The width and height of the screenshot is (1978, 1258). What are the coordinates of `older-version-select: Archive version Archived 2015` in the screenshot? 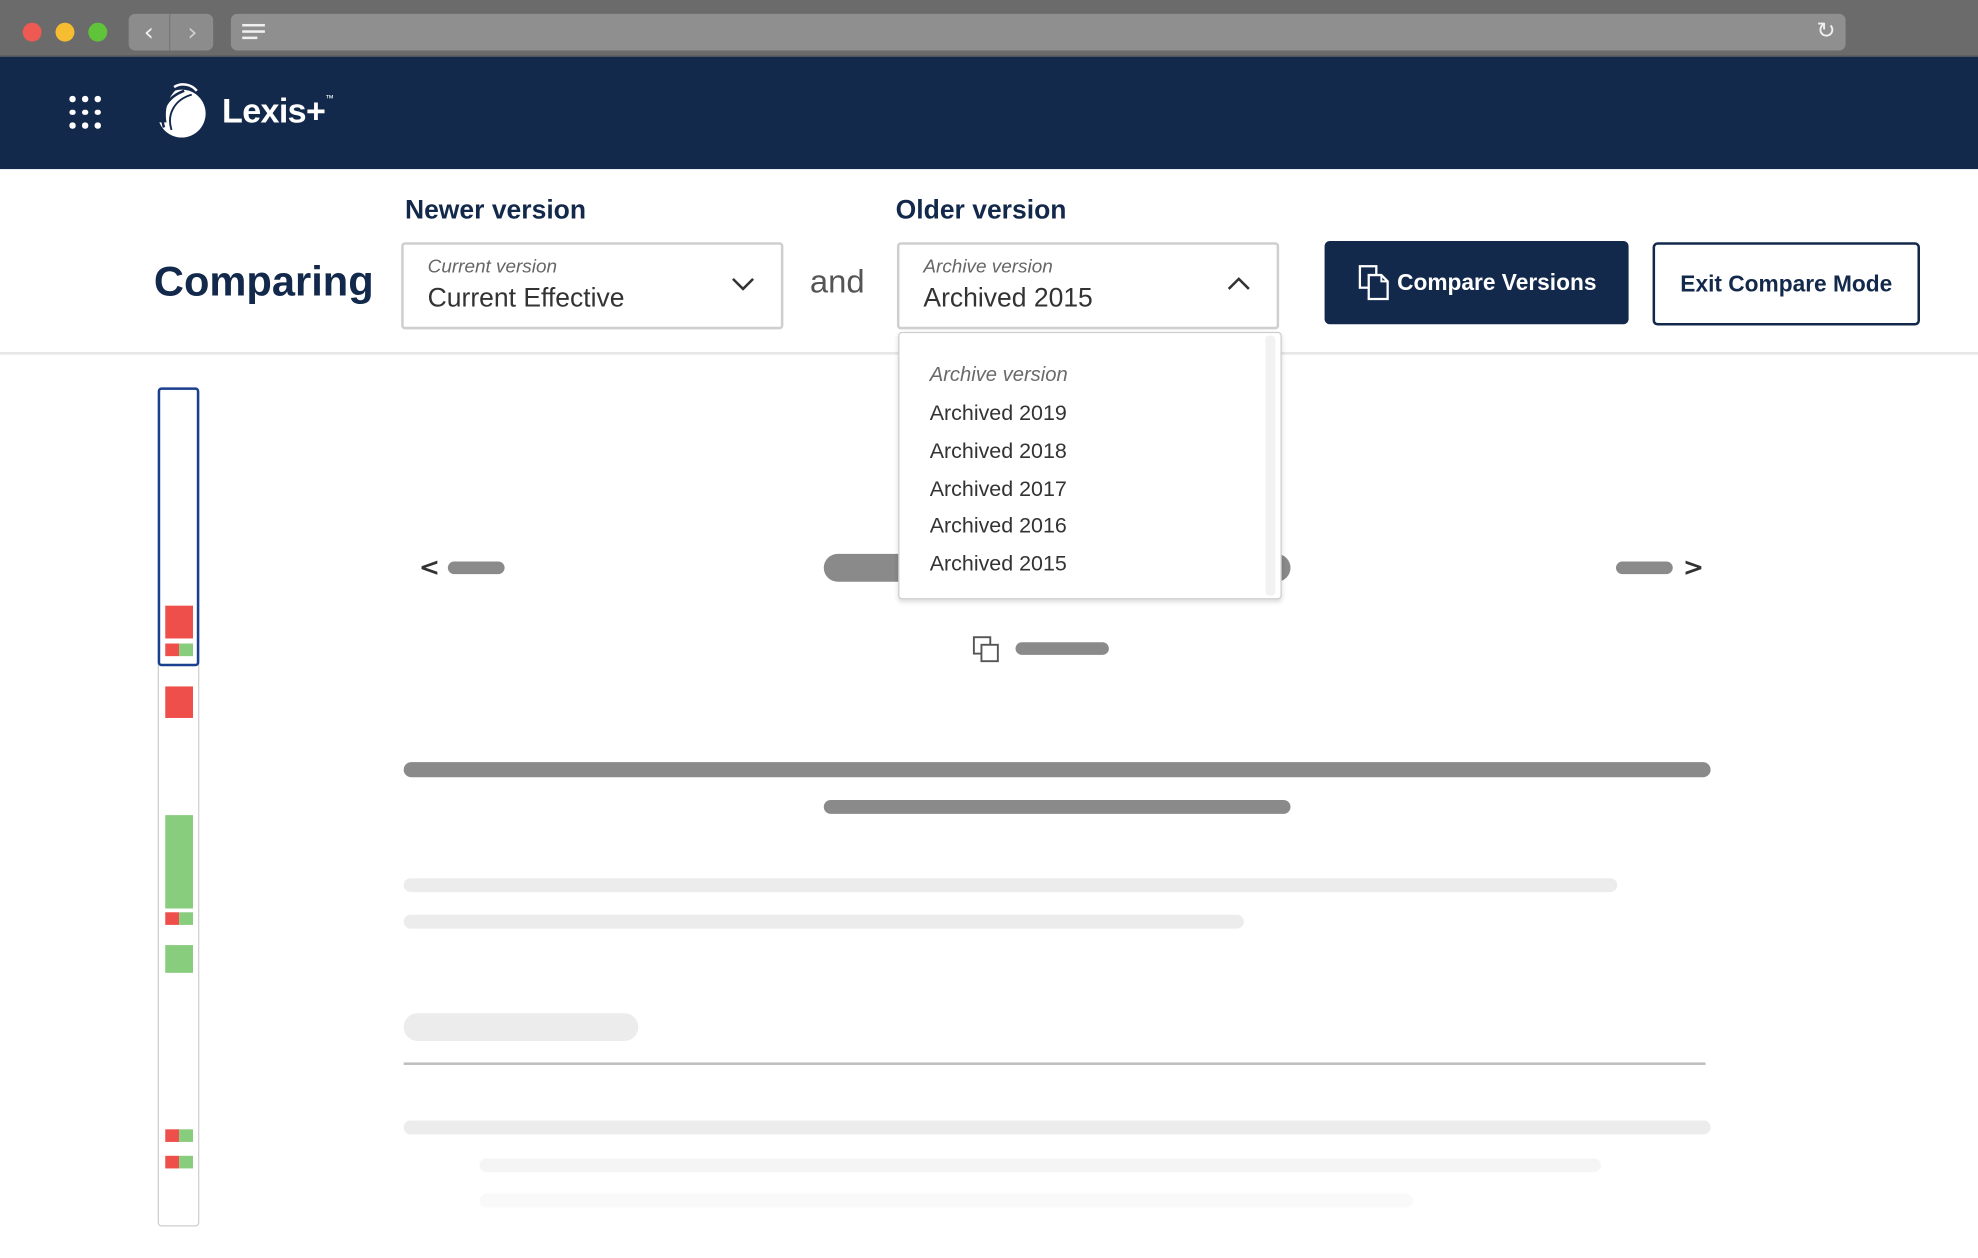 It's located at (1088, 286).